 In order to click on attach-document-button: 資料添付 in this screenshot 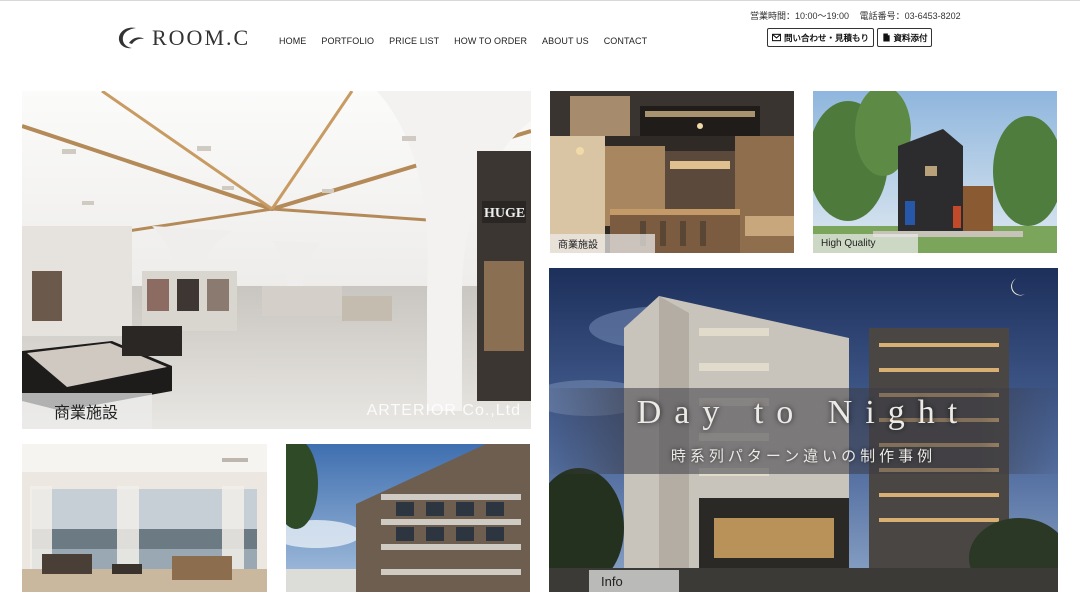, I will do `click(904, 37)`.